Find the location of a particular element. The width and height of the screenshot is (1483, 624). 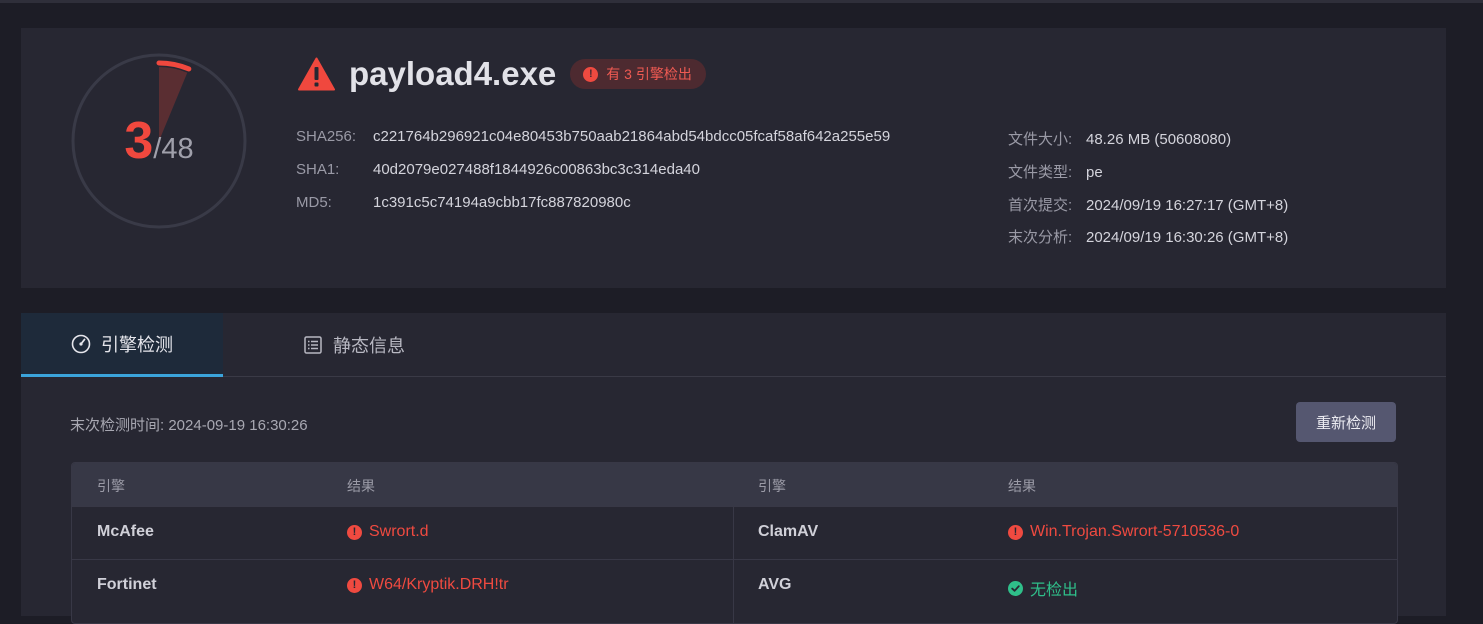

tab-static-info-label: 静态信息 is located at coordinates (369, 345).